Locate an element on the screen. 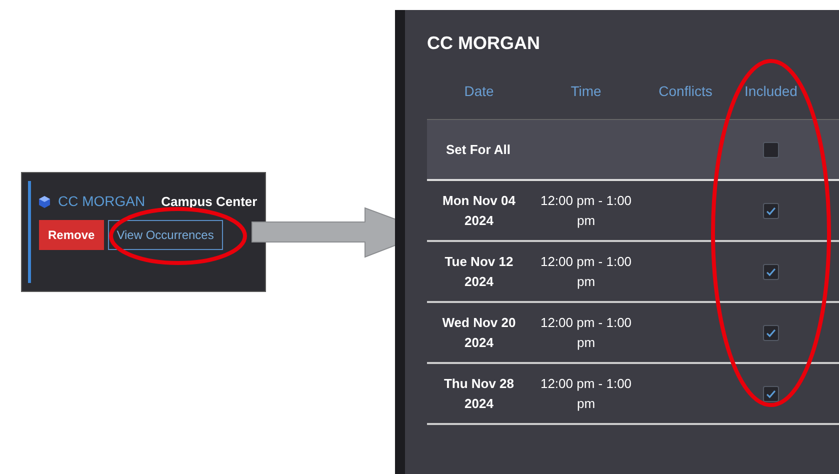 Image resolution: width=839 pixels, height=474 pixels. column-header: Included is located at coordinates (771, 100).